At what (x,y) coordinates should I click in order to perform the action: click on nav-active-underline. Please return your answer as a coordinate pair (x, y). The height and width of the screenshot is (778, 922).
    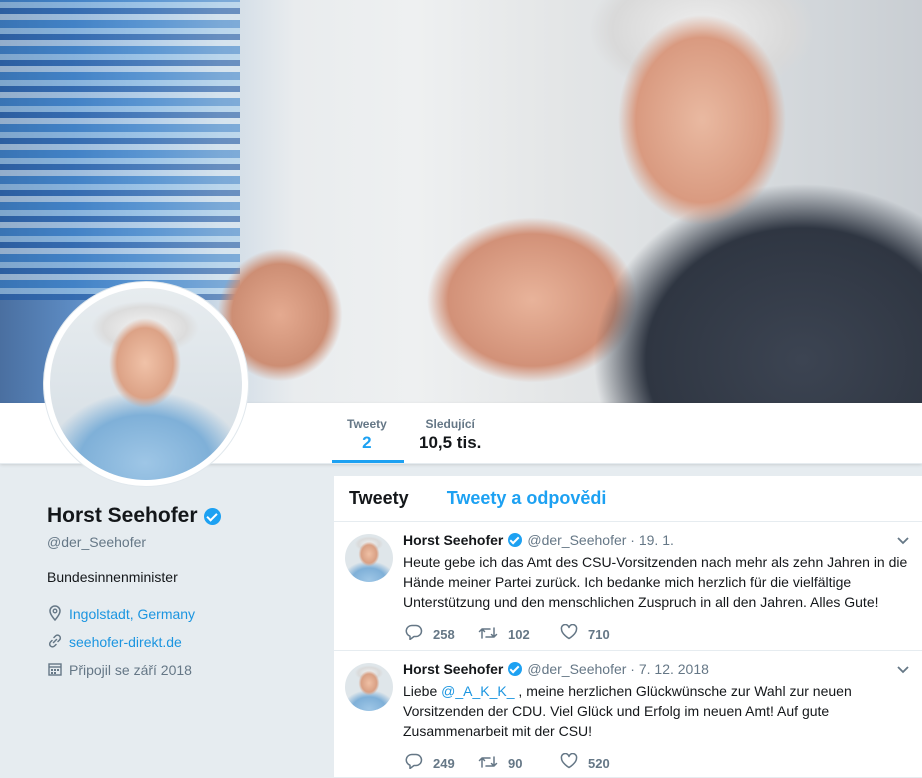
    Looking at the image, I should click on (368, 461).